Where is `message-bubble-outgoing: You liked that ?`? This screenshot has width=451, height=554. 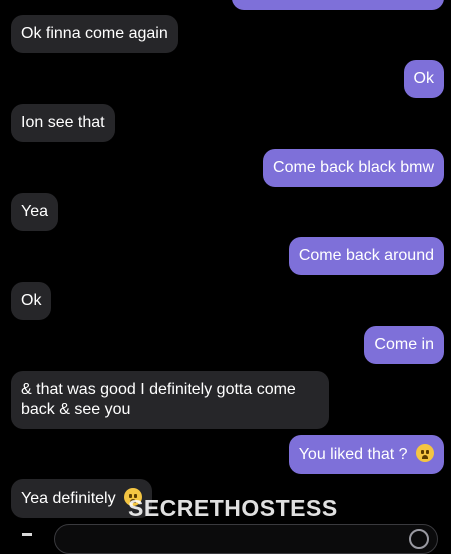
message-bubble-outgoing: You liked that ? is located at coordinates (366, 454).